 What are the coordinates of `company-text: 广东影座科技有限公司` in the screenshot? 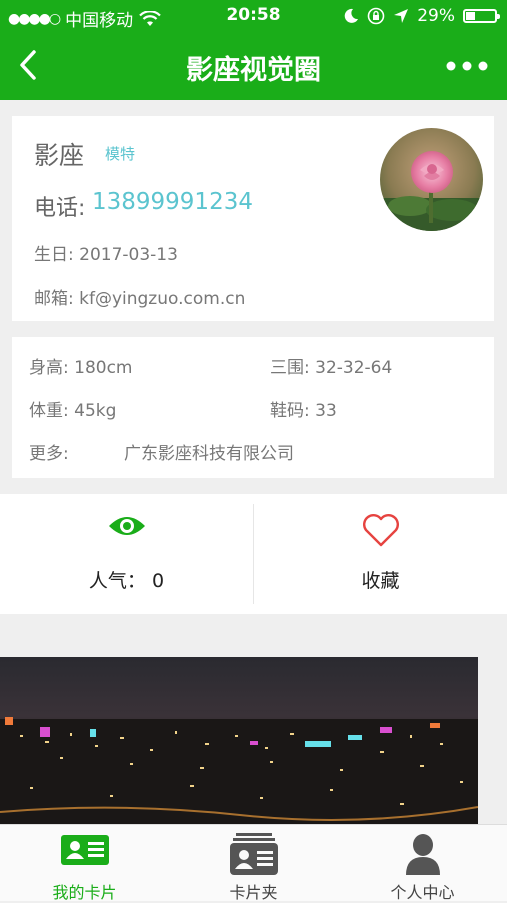 It's located at (209, 454).